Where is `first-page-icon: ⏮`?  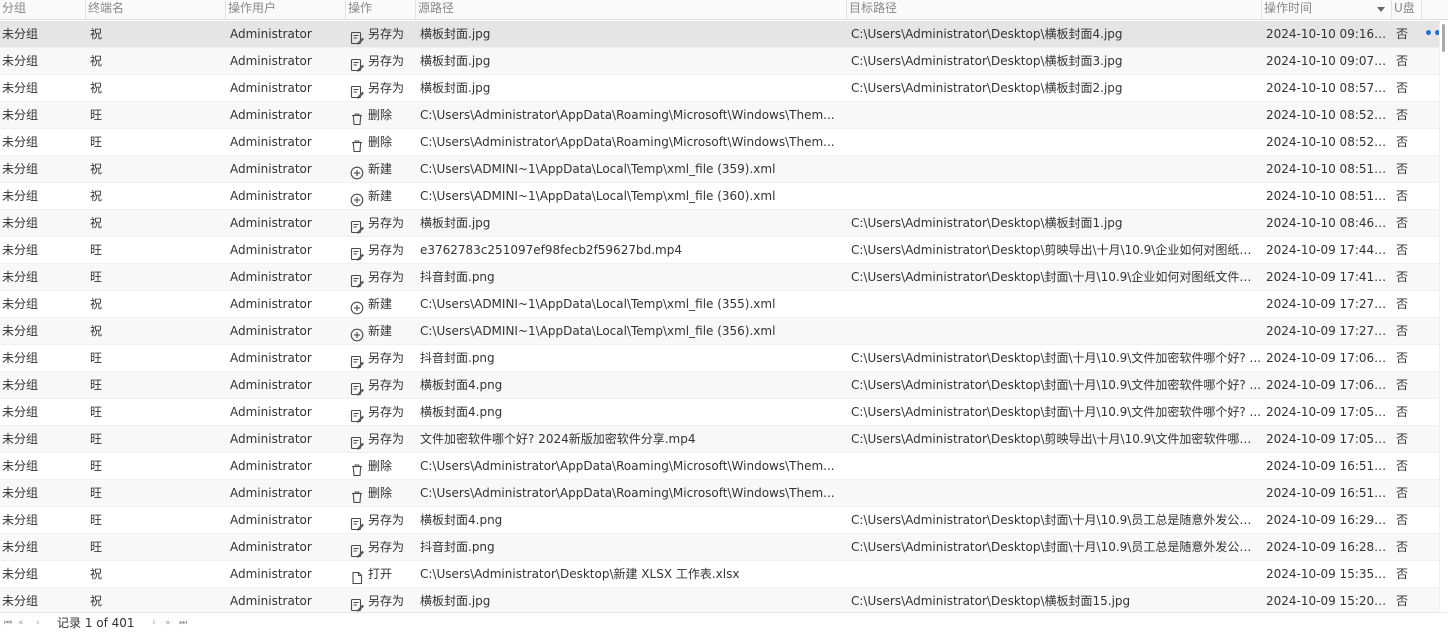 first-page-icon: ⏮ is located at coordinates (8, 623).